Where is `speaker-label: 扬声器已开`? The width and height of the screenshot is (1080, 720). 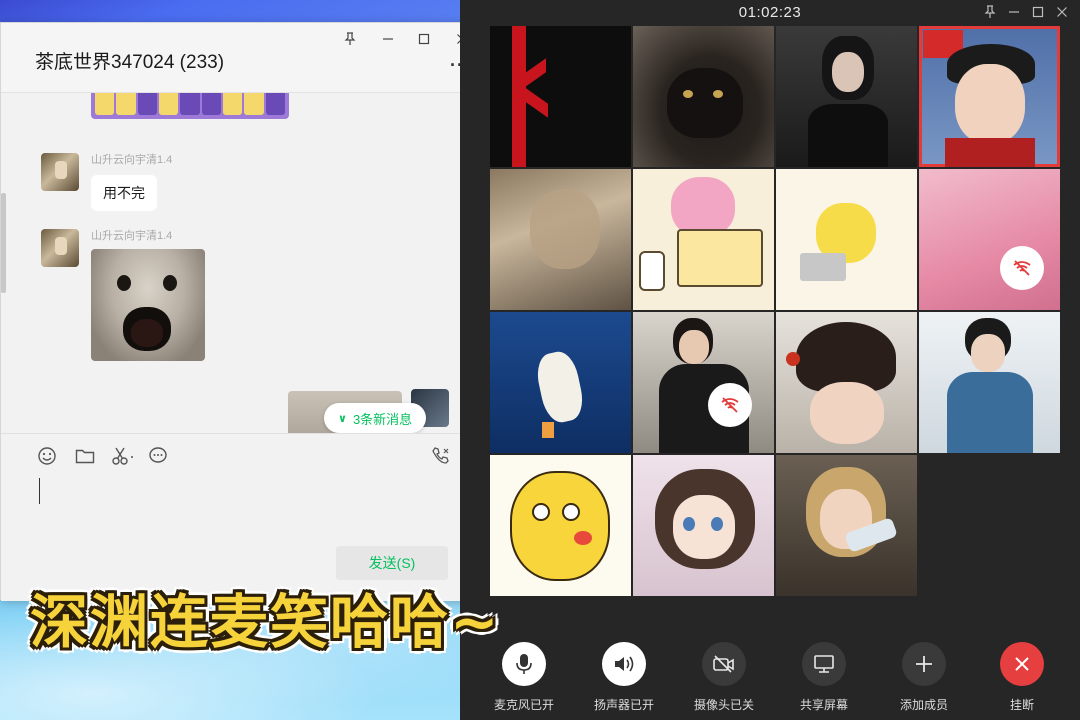 speaker-label: 扬声器已开 is located at coordinates (623, 705).